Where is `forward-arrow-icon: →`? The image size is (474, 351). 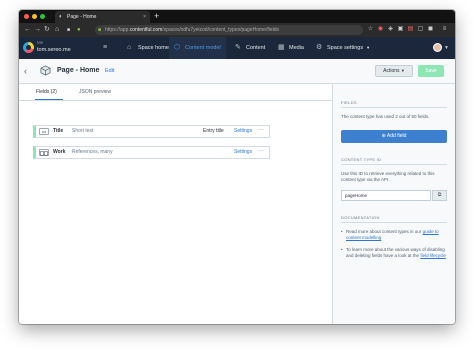 forward-arrow-icon: → is located at coordinates (37, 30).